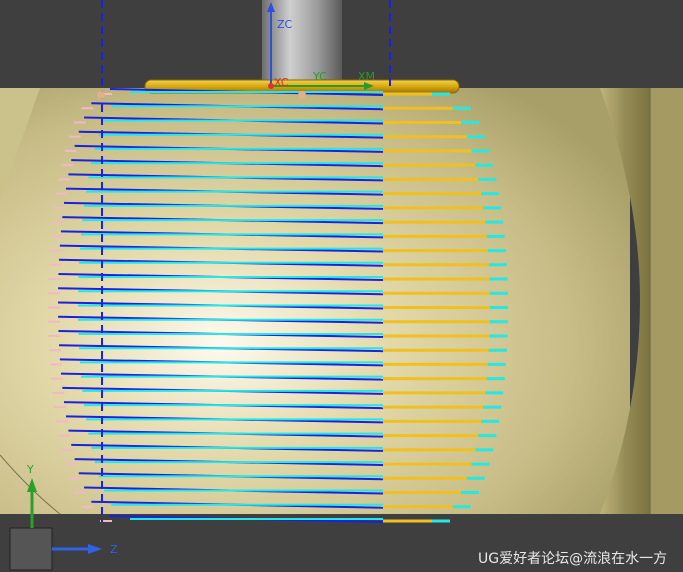 Image resolution: width=683 pixels, height=572 pixels. Describe the element at coordinates (285, 24) in the screenshot. I see `wcs-zc-label: ZC` at that location.